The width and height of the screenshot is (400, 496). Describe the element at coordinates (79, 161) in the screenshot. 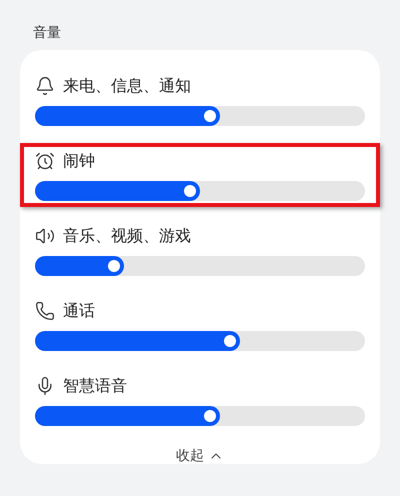

I see `channel-label: 闹钟` at that location.